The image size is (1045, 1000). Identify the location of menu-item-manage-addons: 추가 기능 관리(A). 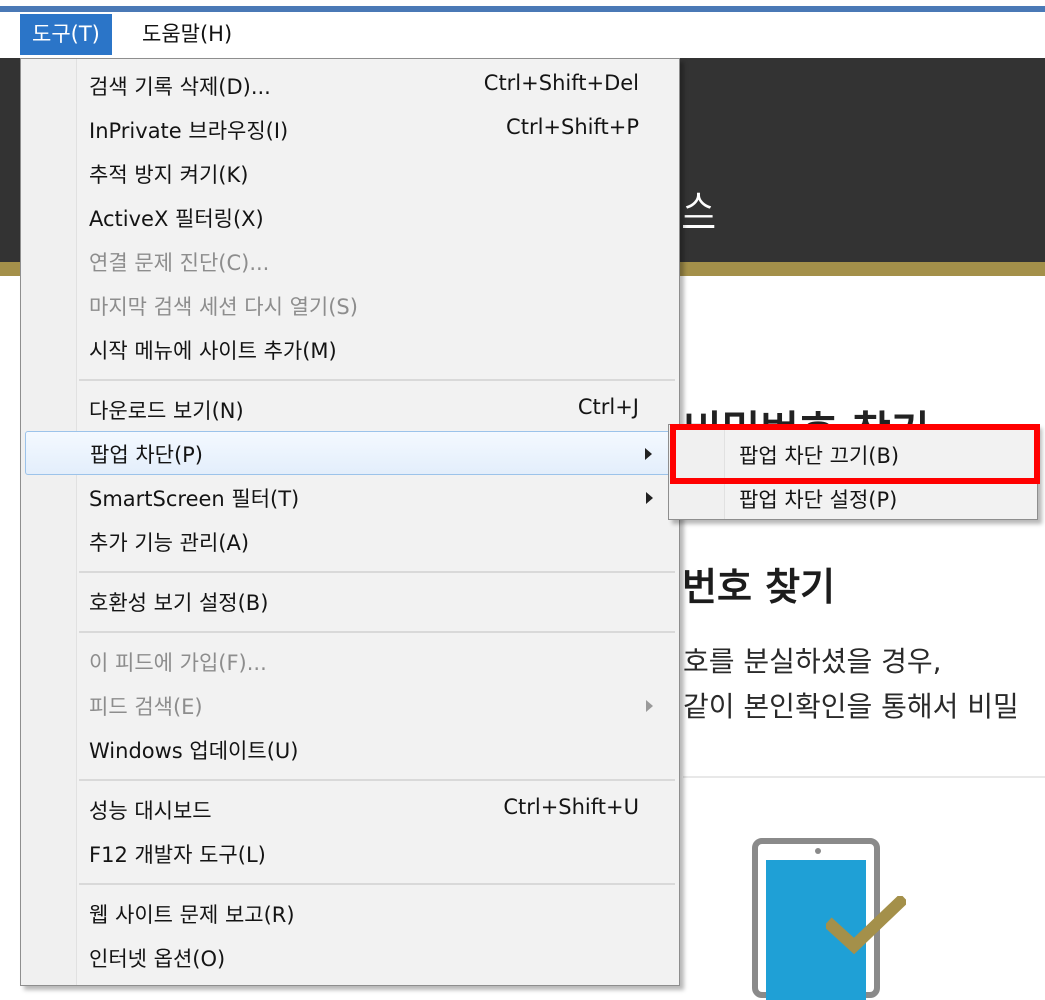
(350, 541).